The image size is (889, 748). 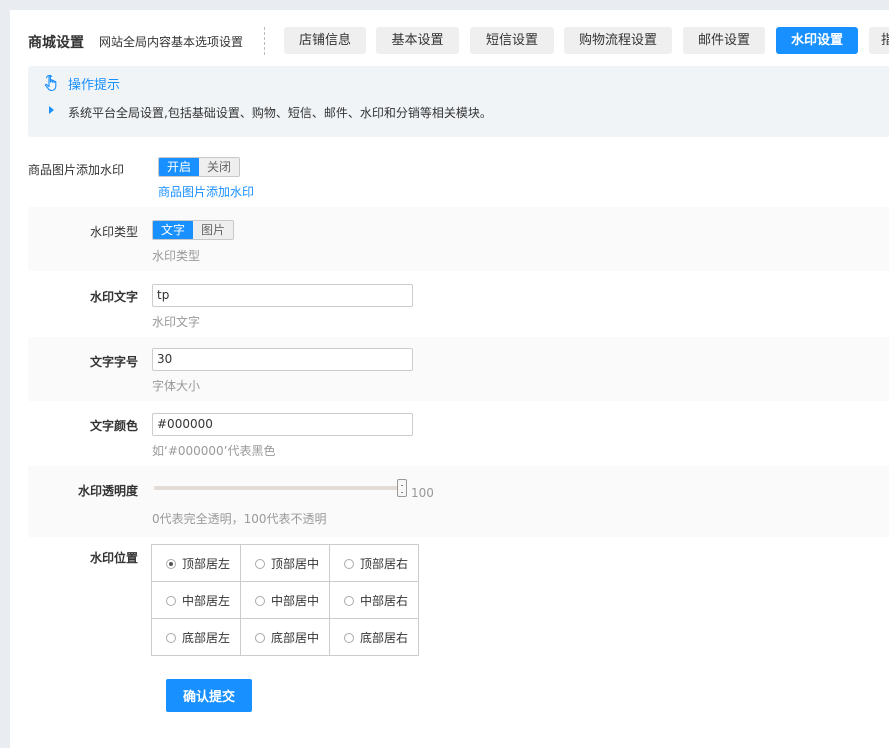 I want to click on position-bottom-right: 底部居右, so click(x=374, y=637).